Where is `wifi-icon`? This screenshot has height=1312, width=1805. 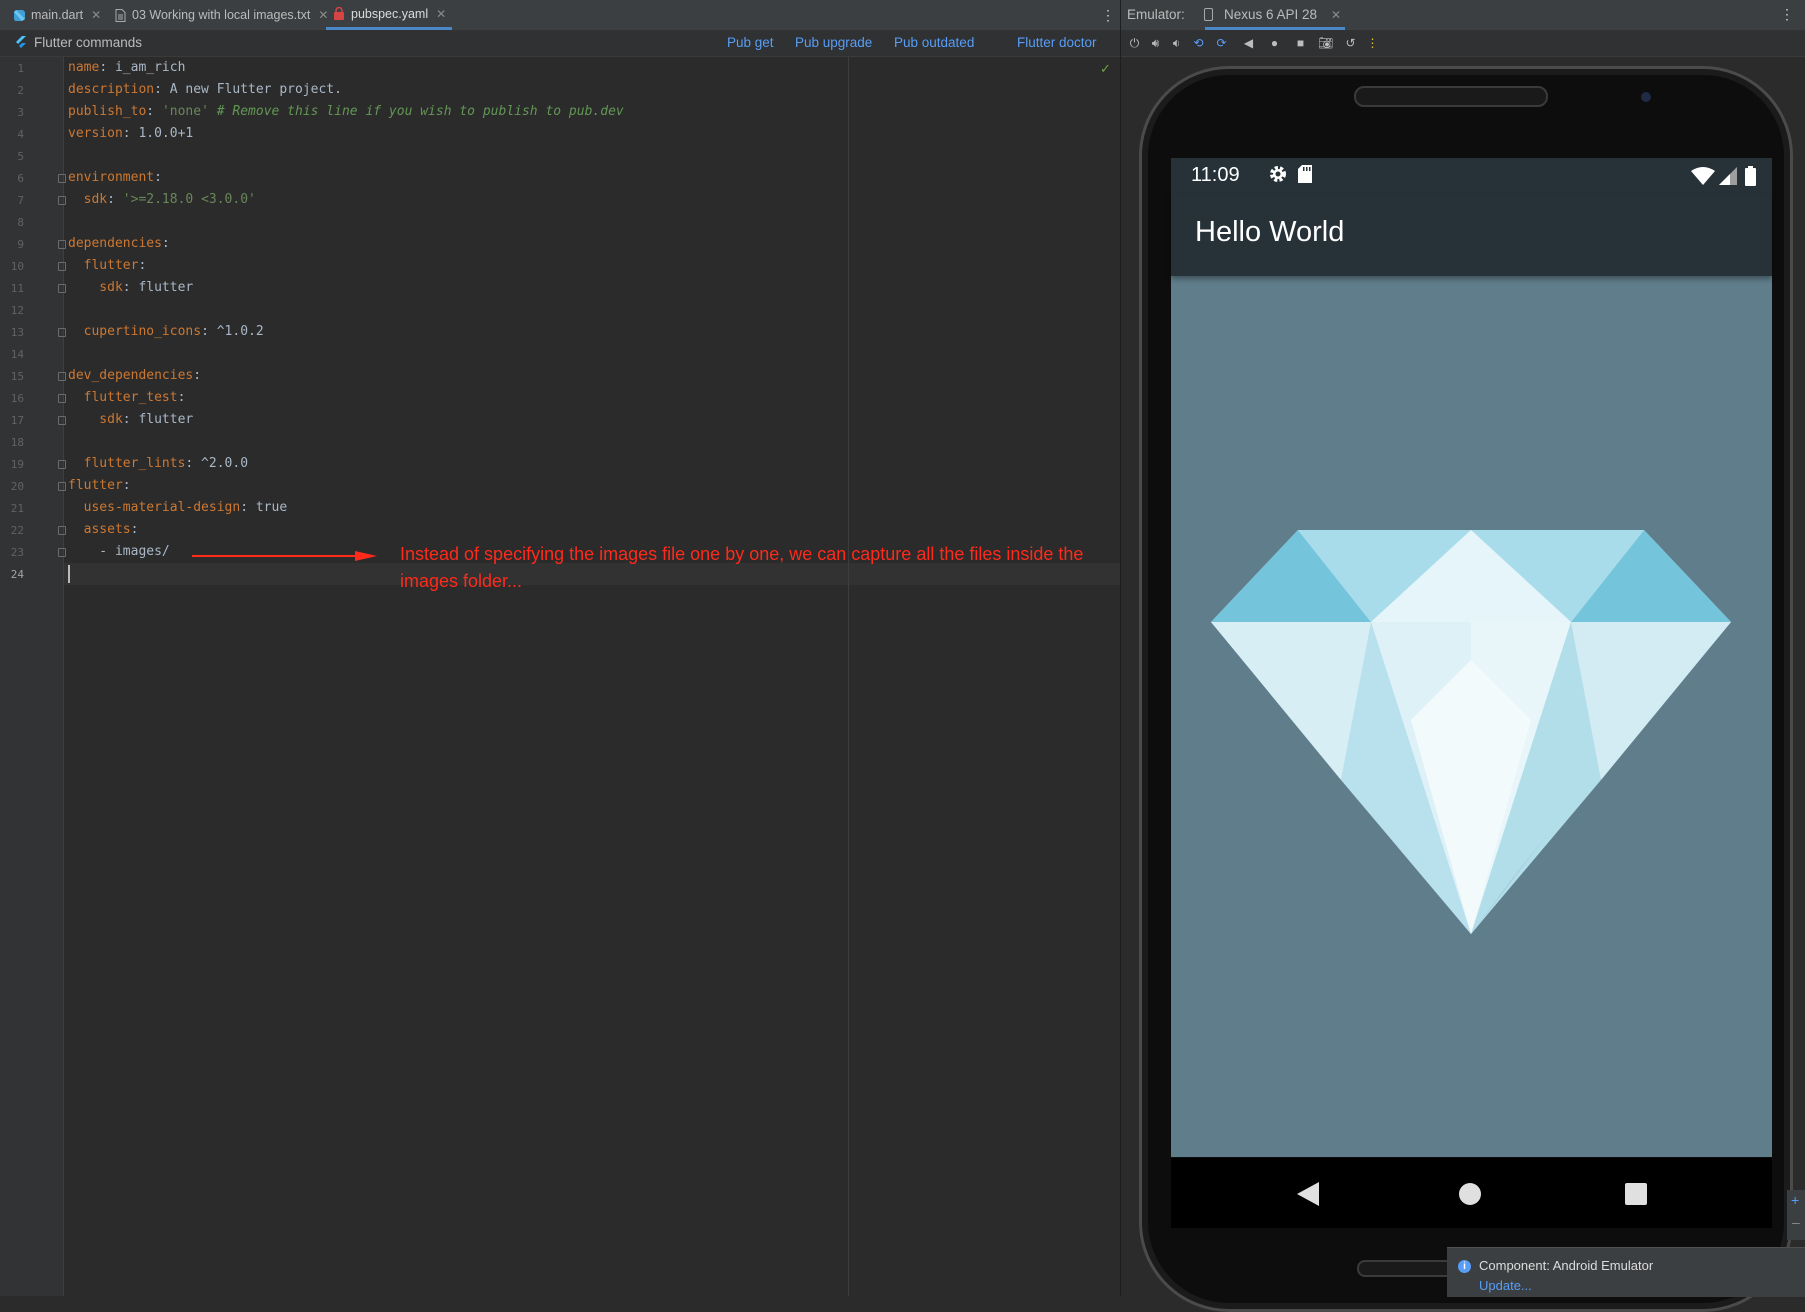 wifi-icon is located at coordinates (1703, 178).